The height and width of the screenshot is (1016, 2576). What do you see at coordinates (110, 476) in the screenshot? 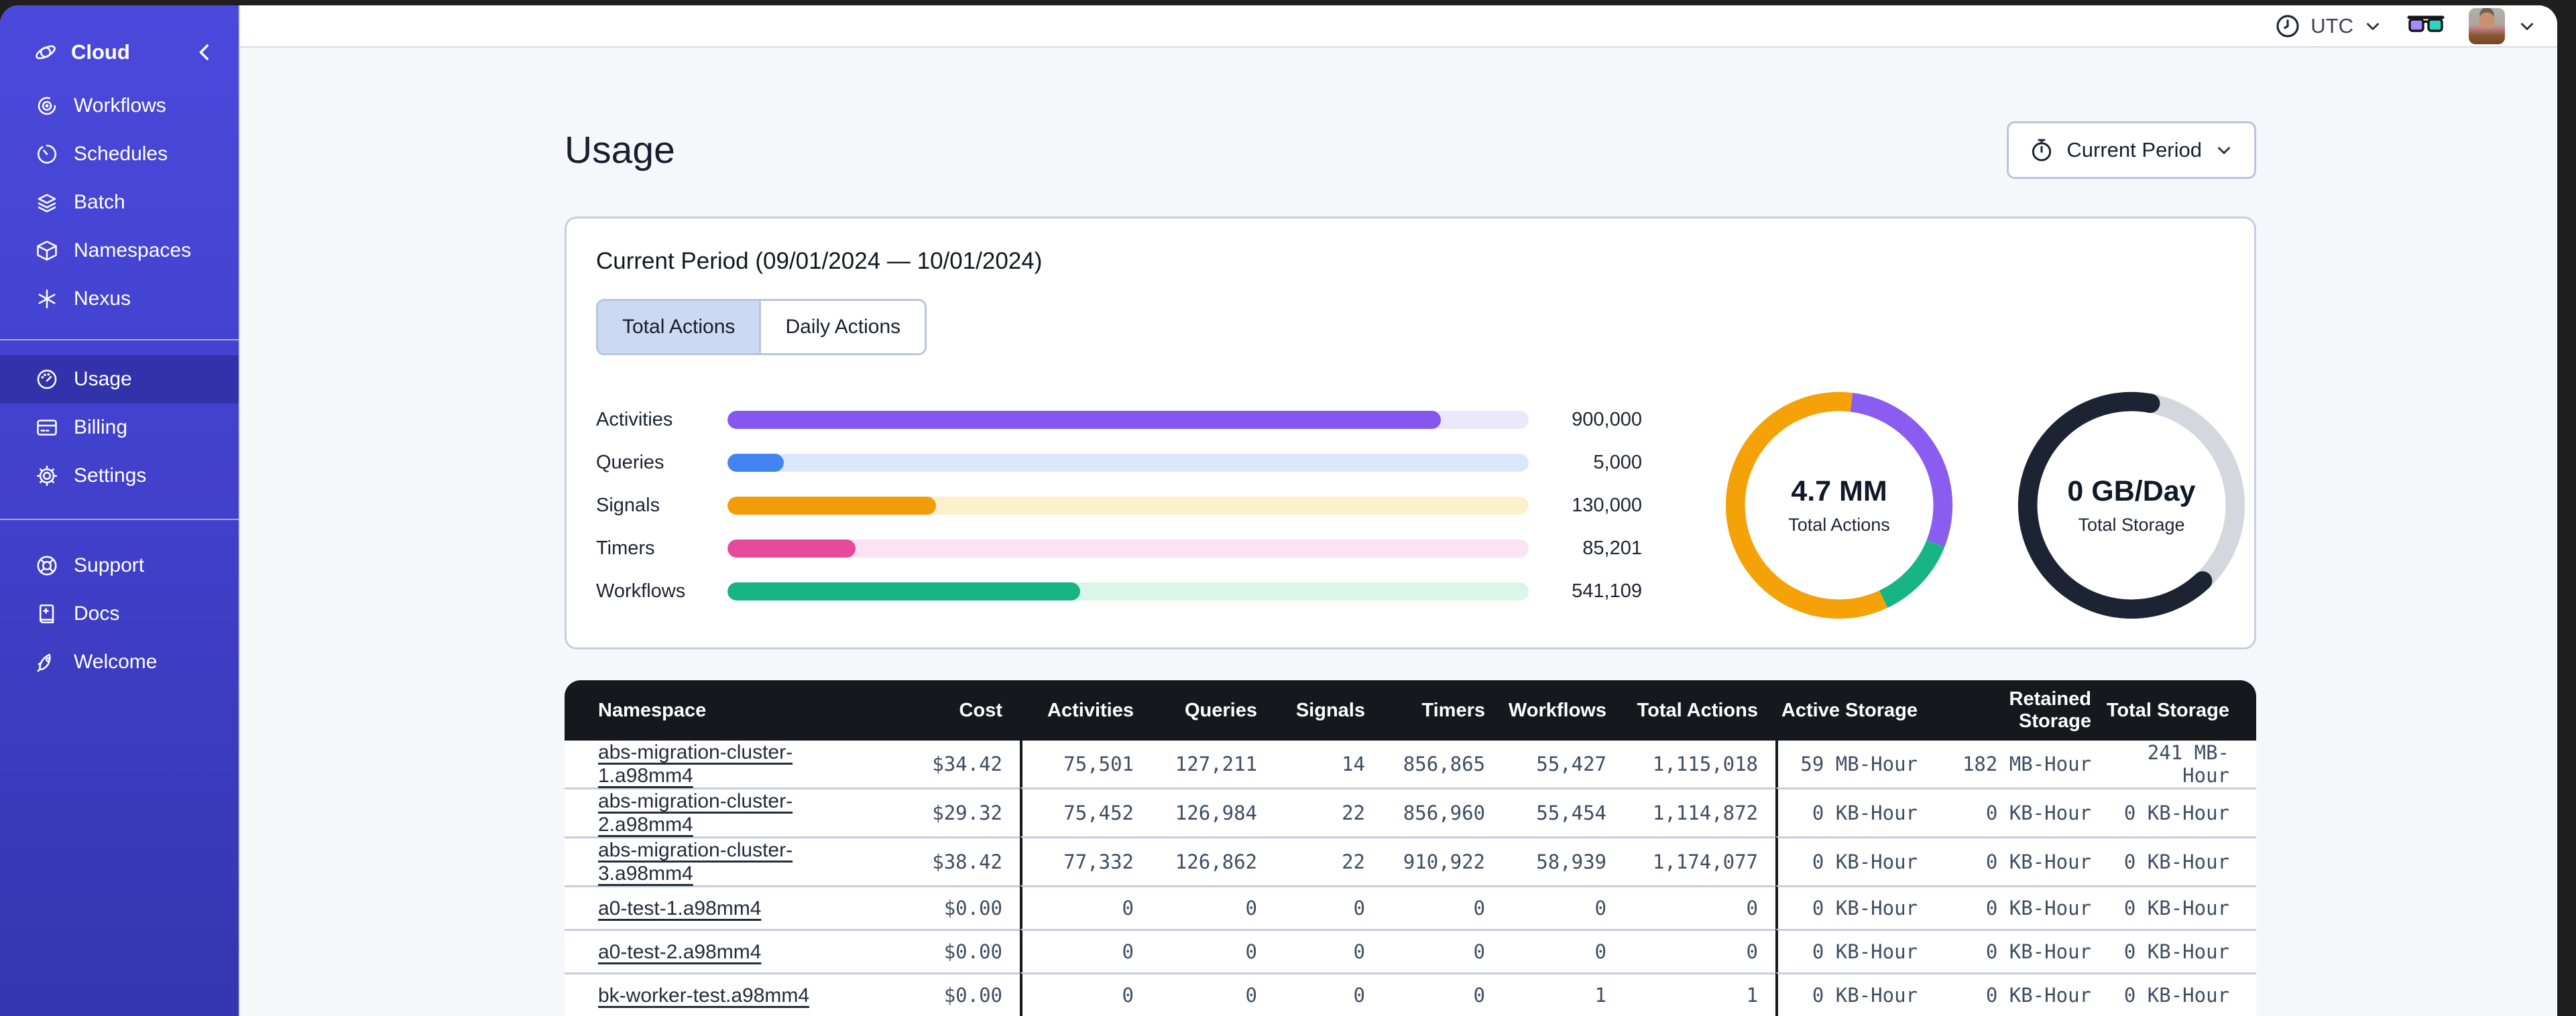
I see `sidebar-item-label: Settings` at bounding box center [110, 476].